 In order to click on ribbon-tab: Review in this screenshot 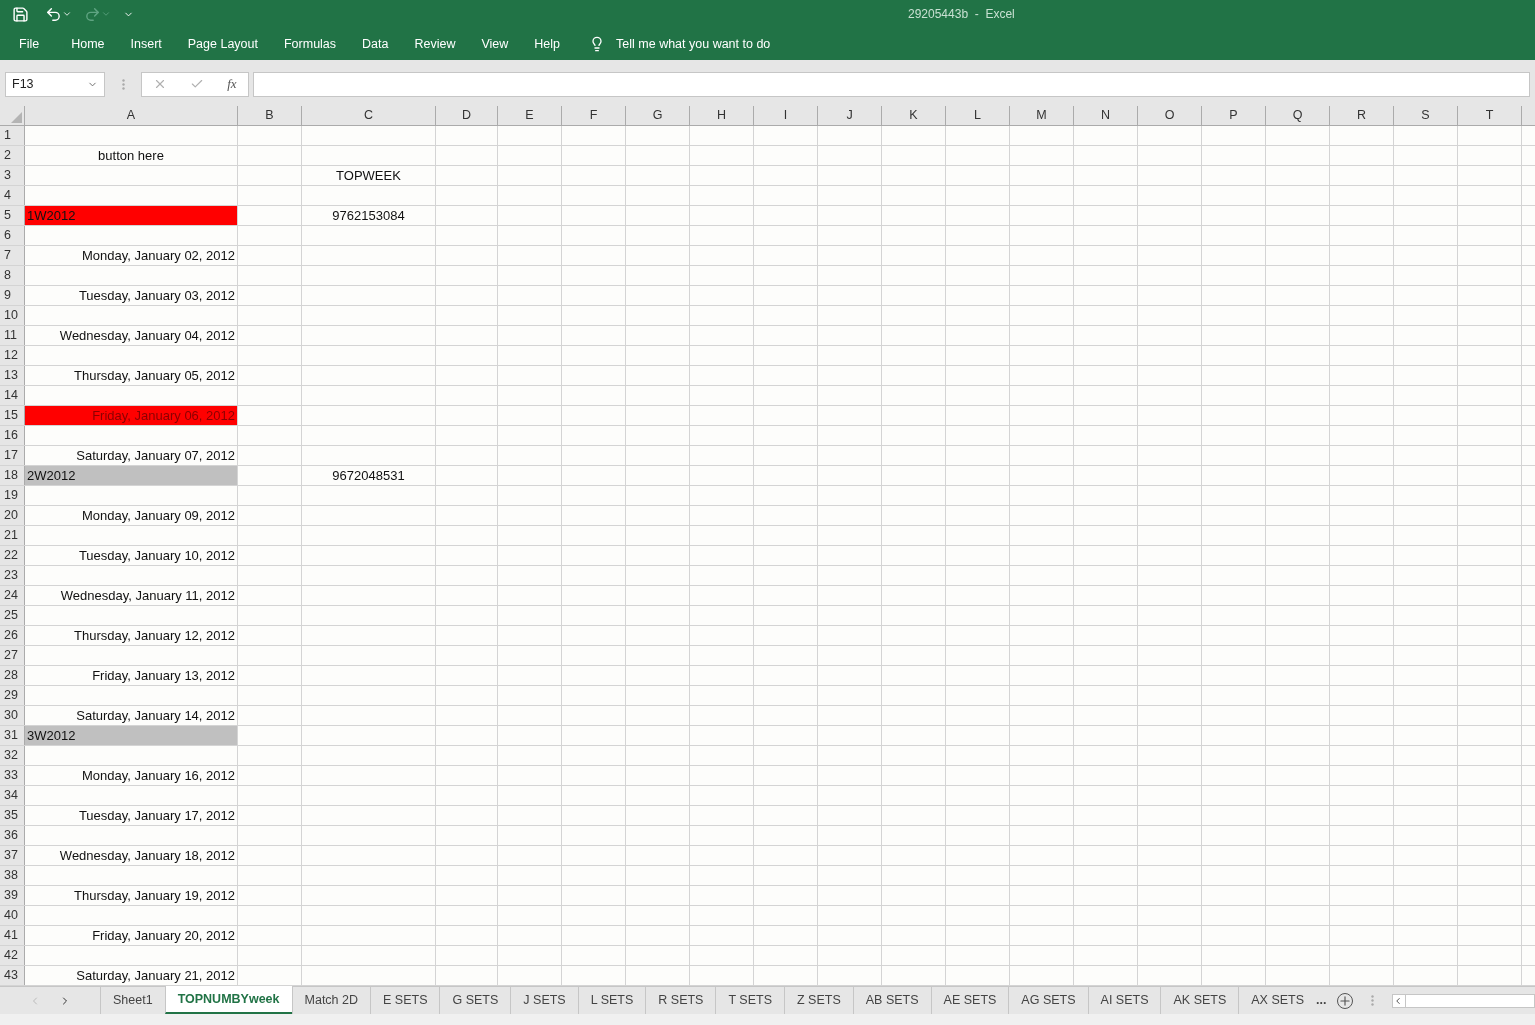, I will do `click(435, 44)`.